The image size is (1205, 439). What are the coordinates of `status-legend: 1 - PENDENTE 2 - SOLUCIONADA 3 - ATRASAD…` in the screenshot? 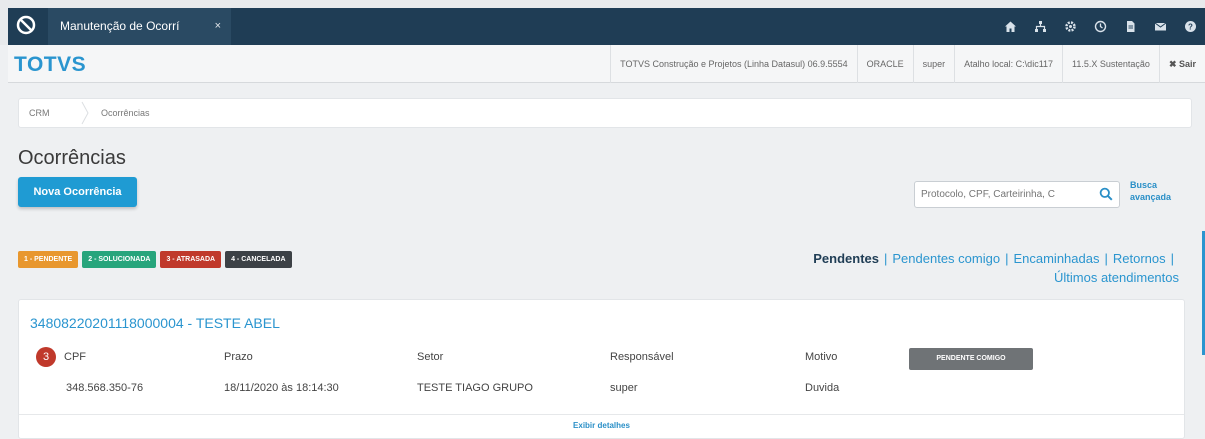 It's located at (155, 259).